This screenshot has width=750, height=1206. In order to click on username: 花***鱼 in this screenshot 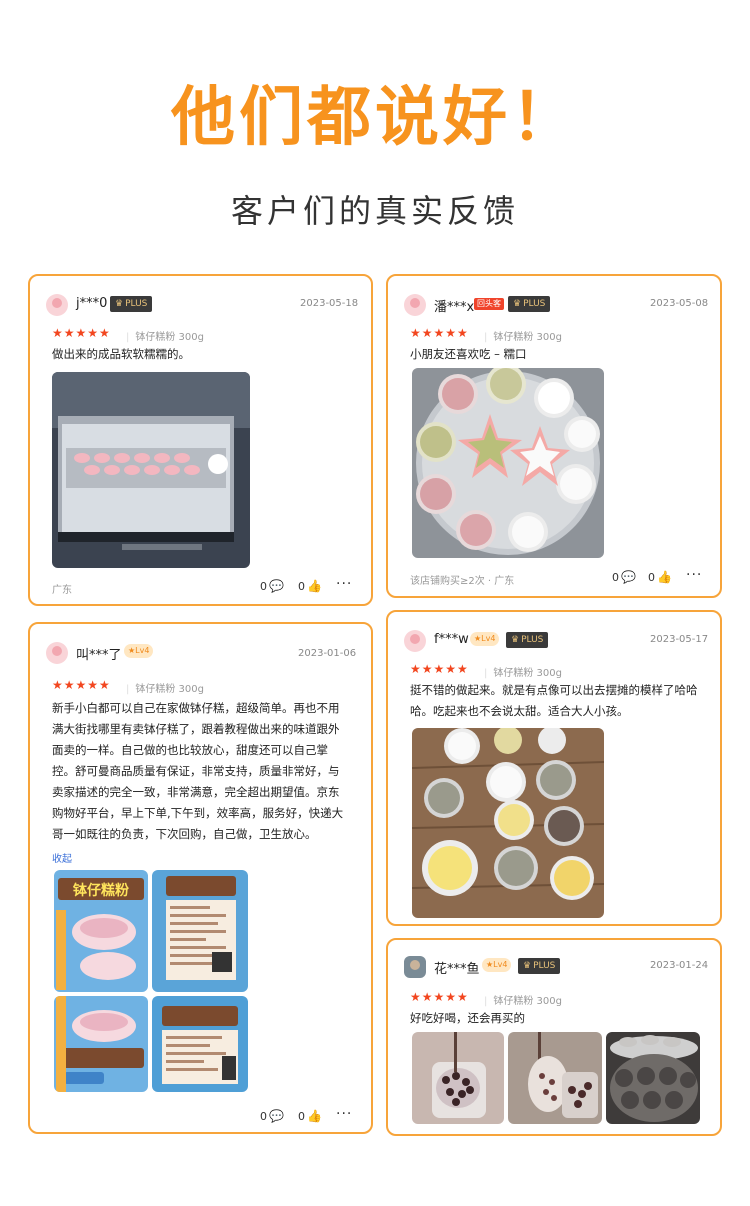, I will do `click(457, 967)`.